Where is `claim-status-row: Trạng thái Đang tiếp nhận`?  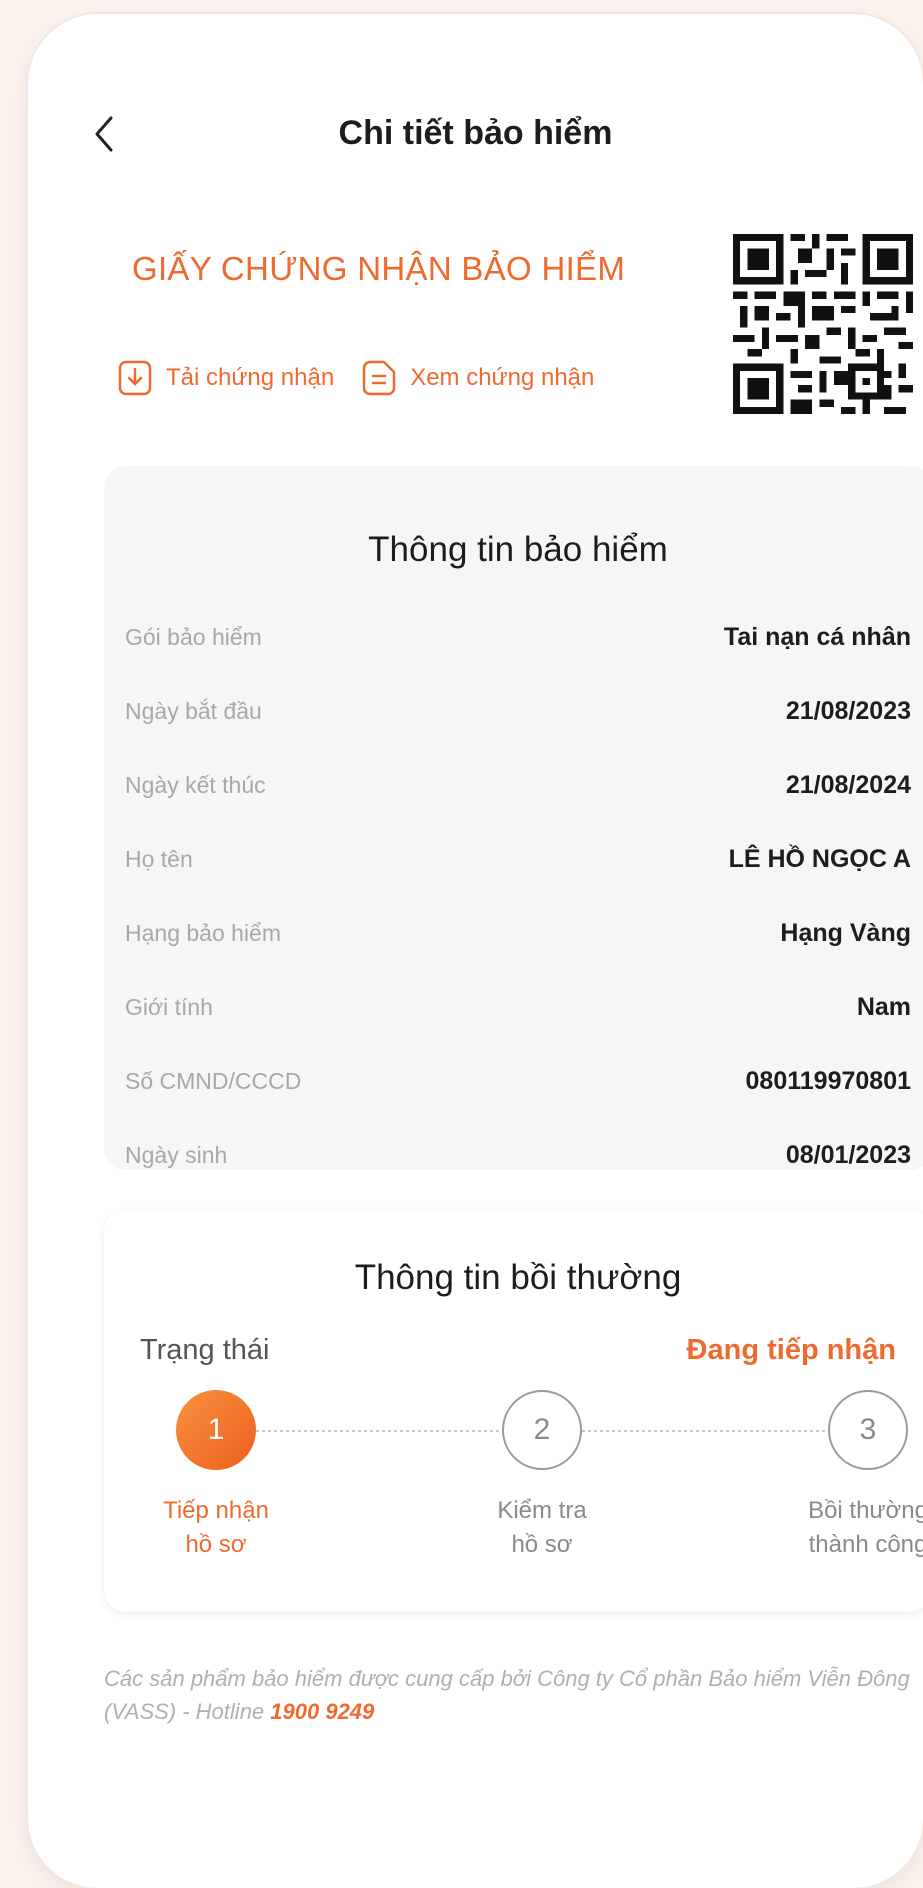 claim-status-row: Trạng thái Đang tiếp nhận is located at coordinates (518, 1350).